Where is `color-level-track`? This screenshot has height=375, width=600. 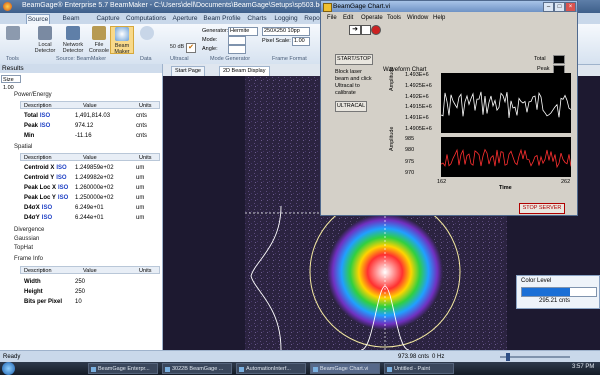
color-level-track is located at coordinates (559, 292).